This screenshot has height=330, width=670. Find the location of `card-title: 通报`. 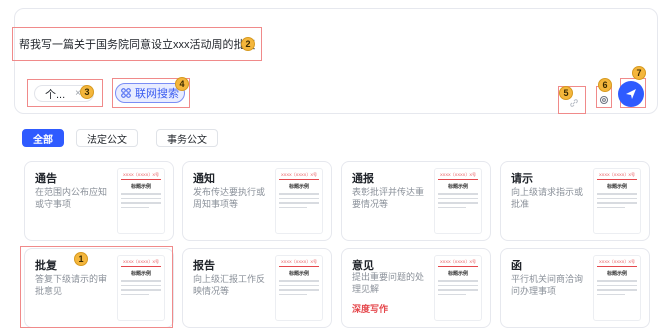

card-title: 通报 is located at coordinates (363, 179).